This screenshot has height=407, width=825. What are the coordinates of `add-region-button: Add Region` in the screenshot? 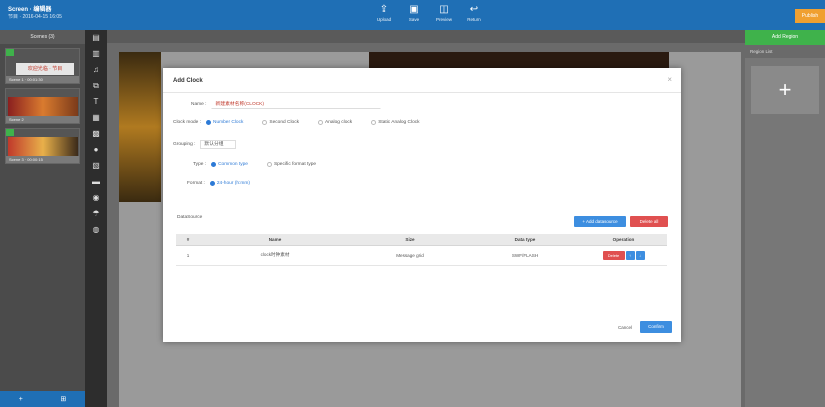 It's located at (785, 37).